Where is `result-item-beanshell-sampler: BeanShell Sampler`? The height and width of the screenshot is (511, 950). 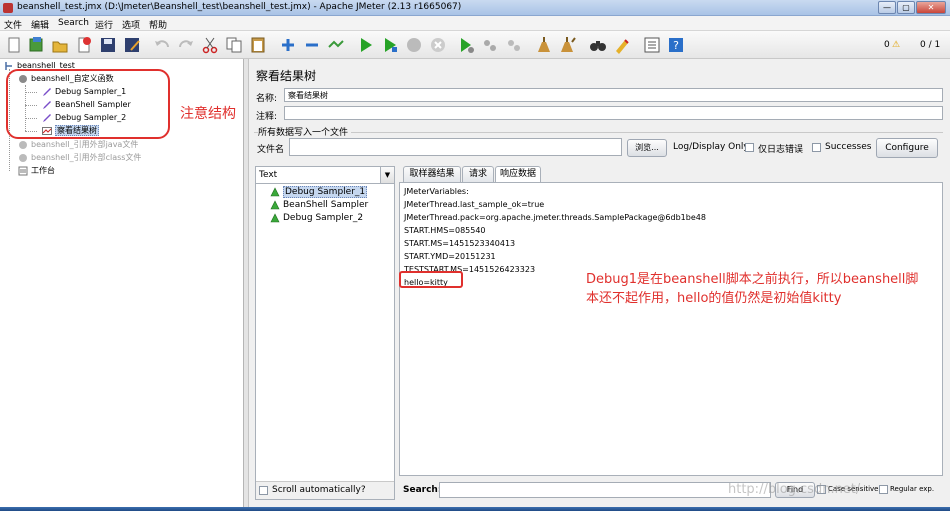 result-item-beanshell-sampler: BeanShell Sampler is located at coordinates (319, 205).